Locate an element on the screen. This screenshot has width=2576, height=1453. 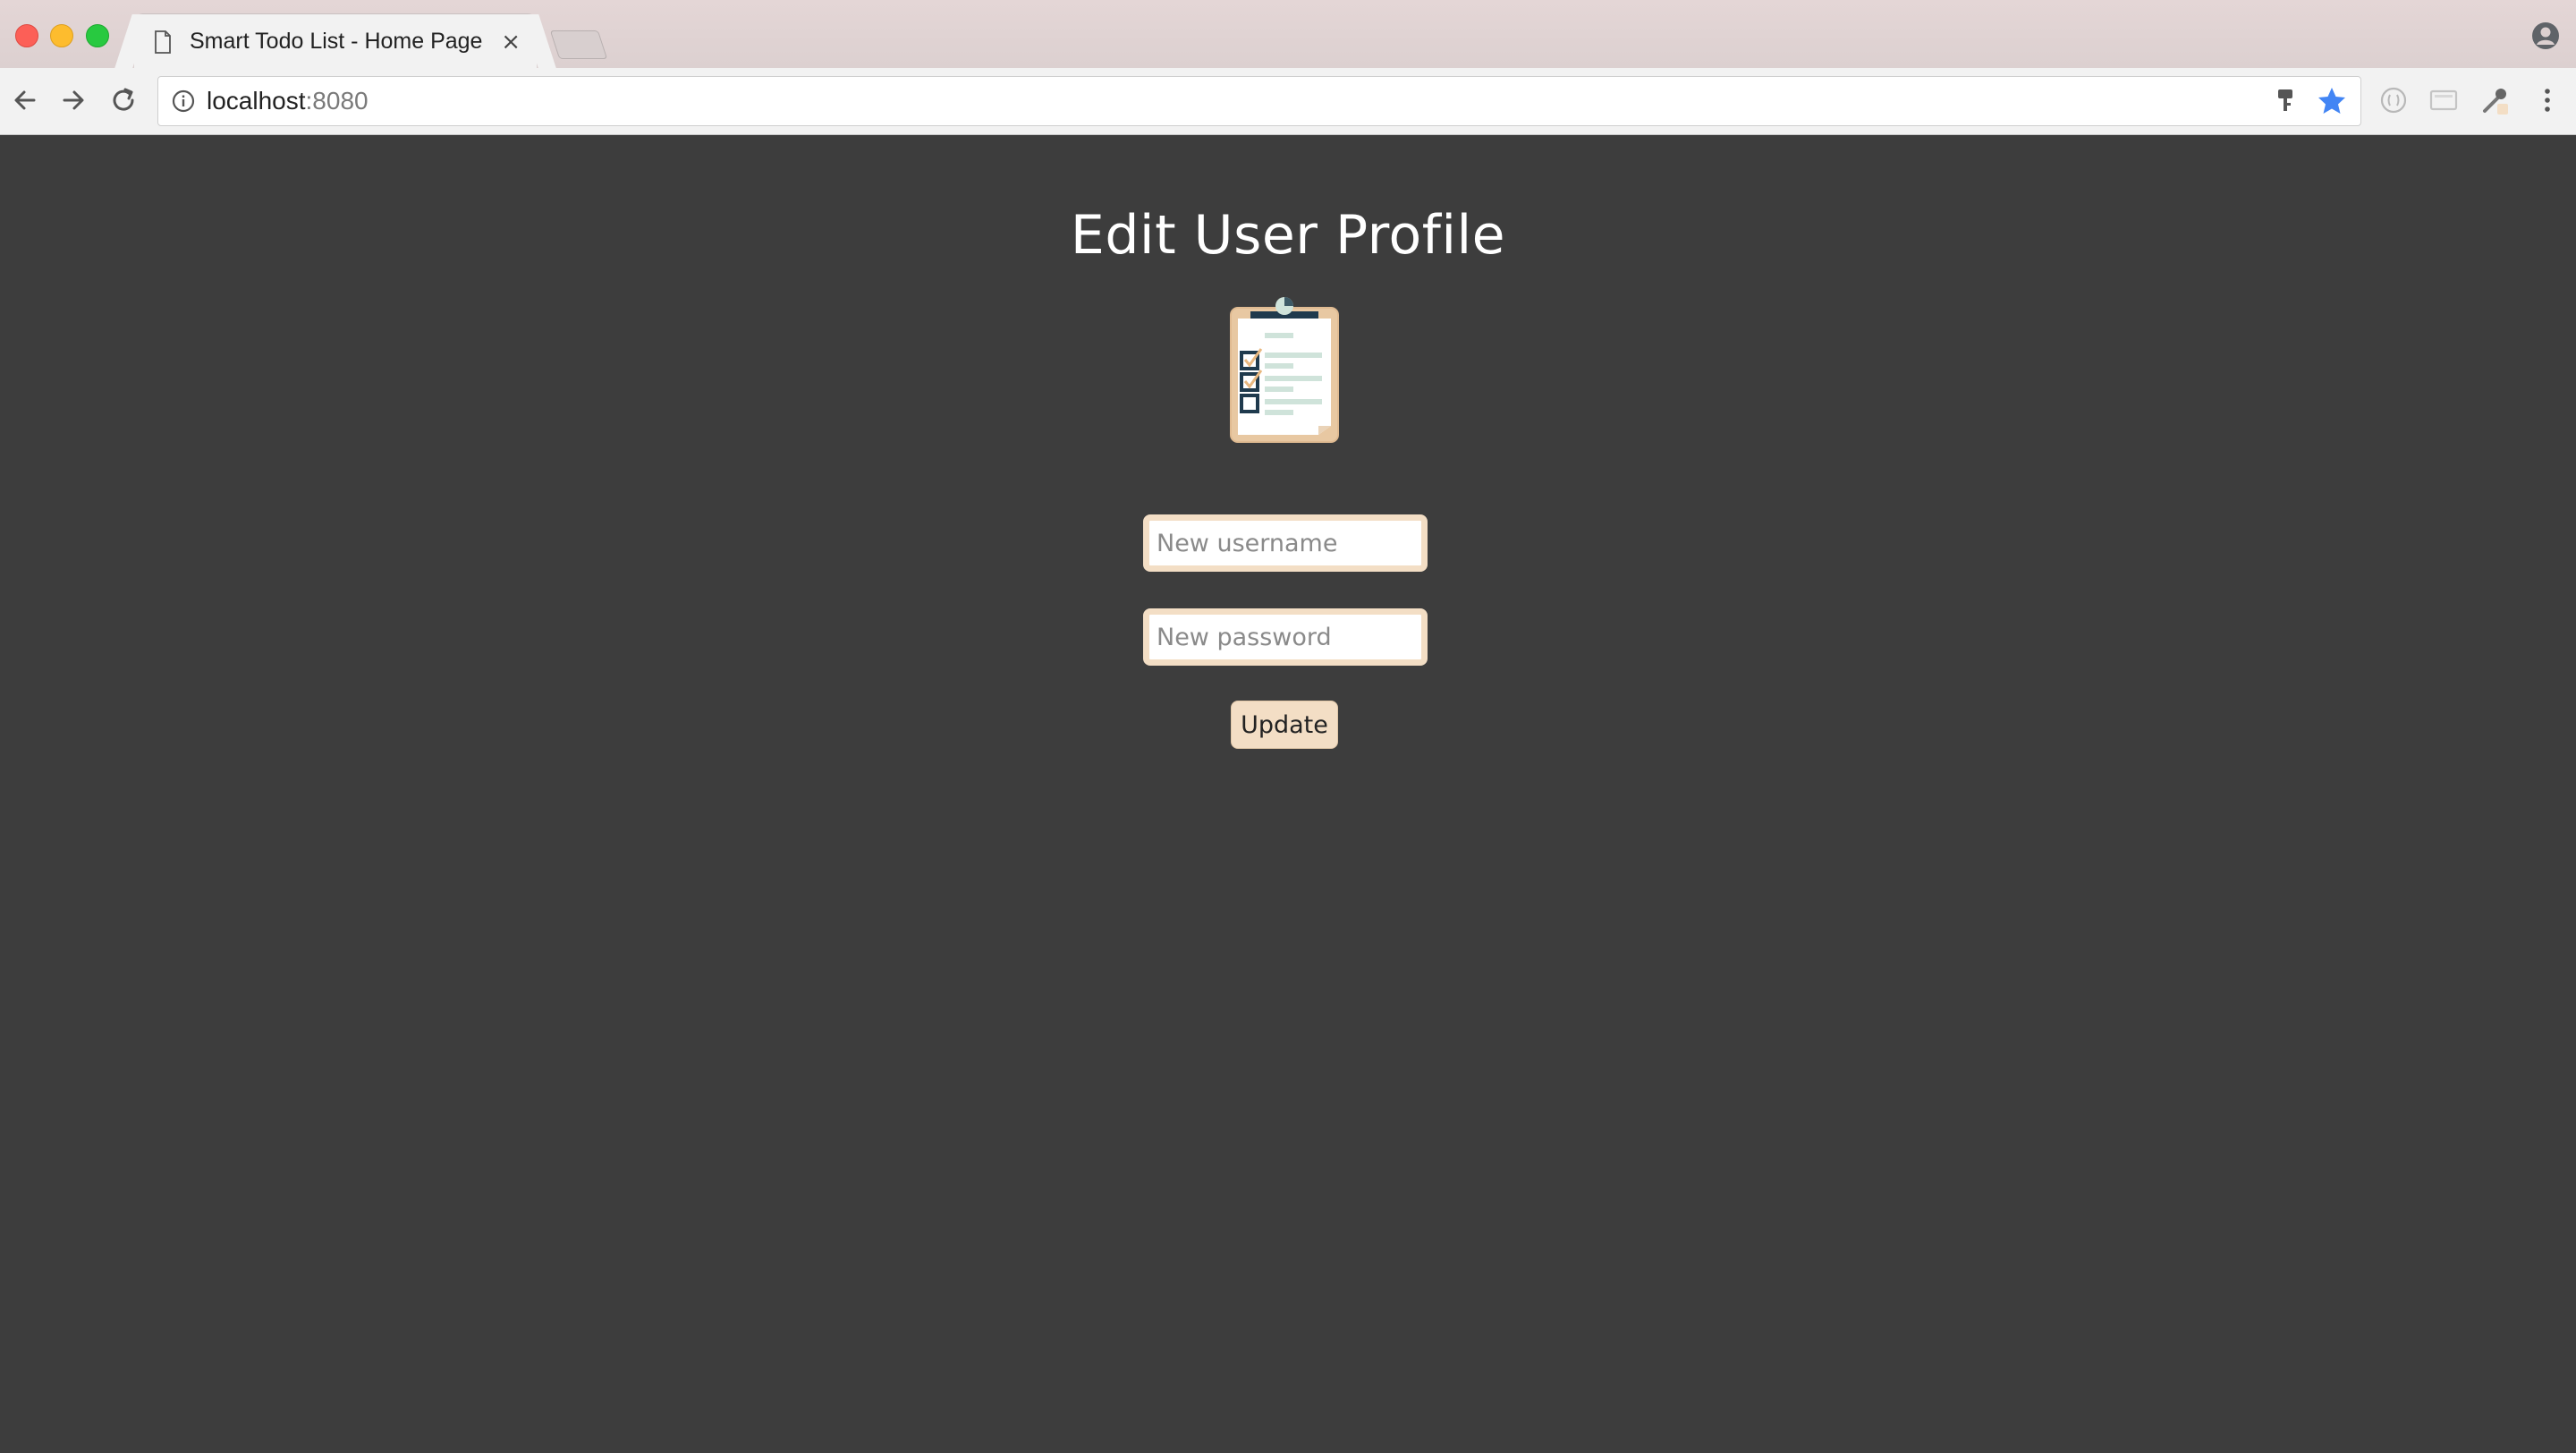
cast-icon is located at coordinates (2444, 100).